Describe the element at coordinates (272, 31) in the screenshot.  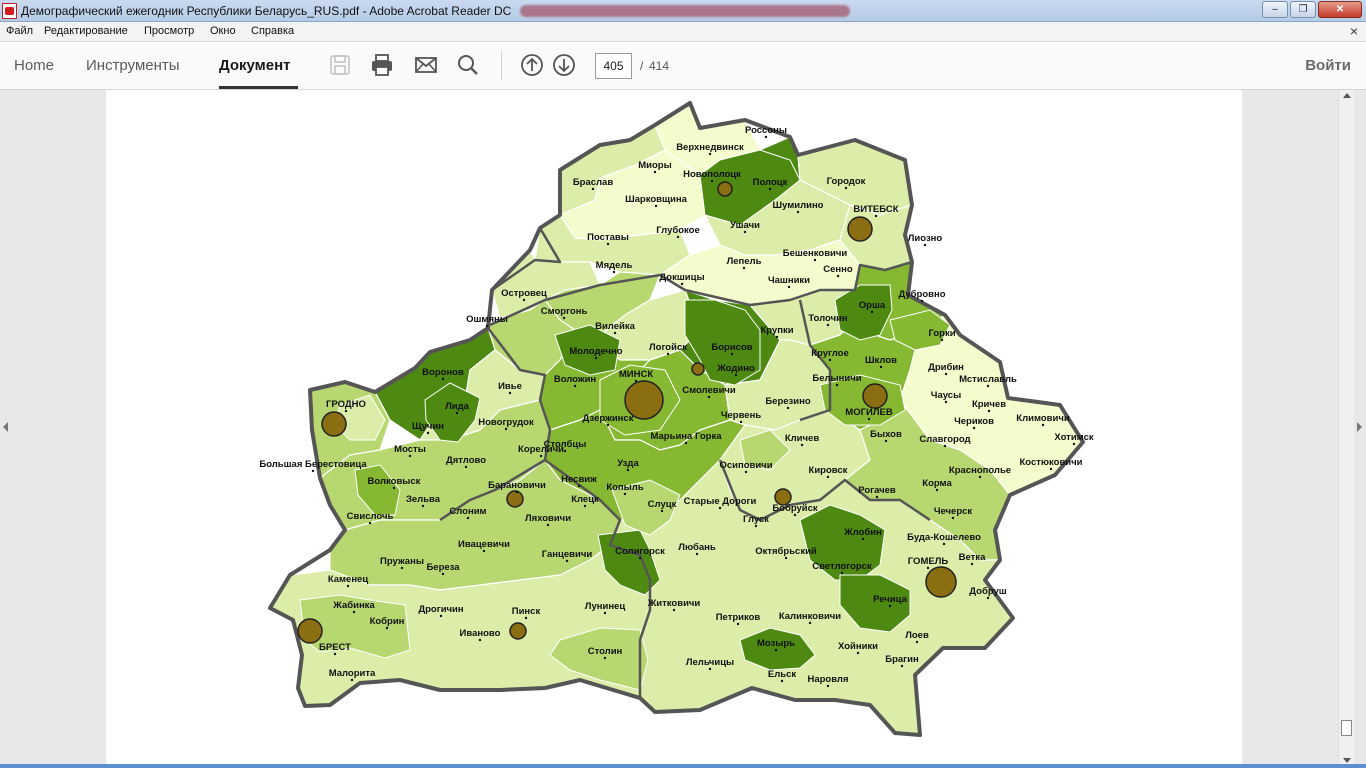
I see `menu-help: Справка` at that location.